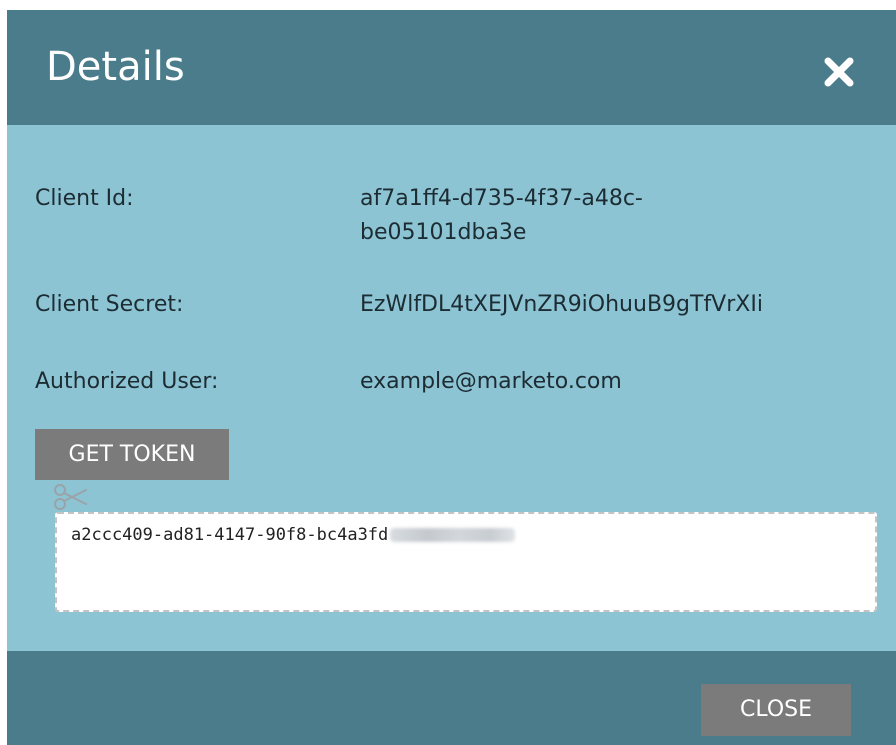 The width and height of the screenshot is (896, 745). What do you see at coordinates (115, 67) in the screenshot?
I see `dialog-title: Details` at bounding box center [115, 67].